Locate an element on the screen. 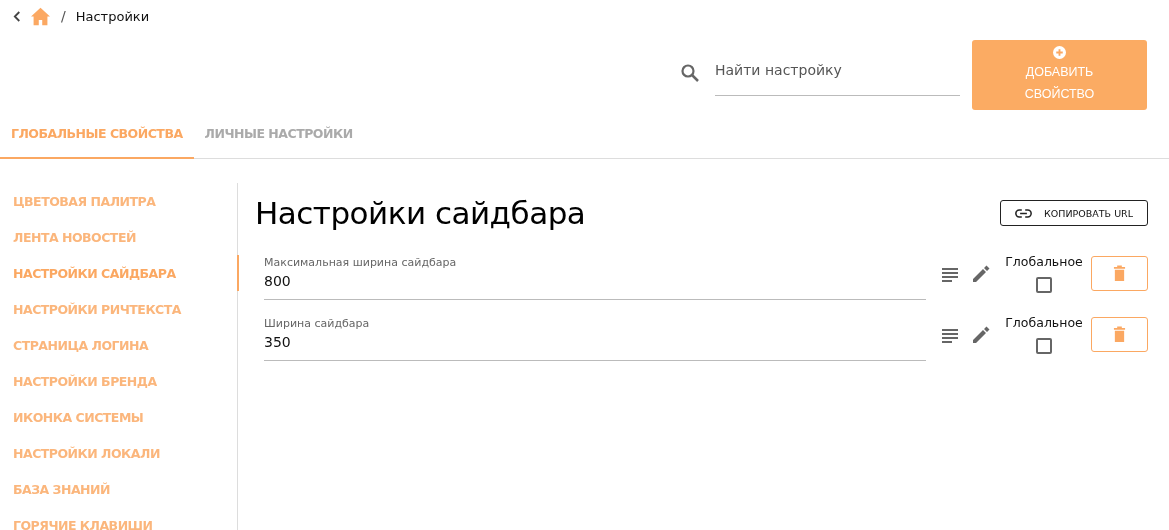  sidebar-item: ГОРЯЧИЕ КЛАВИШИ is located at coordinates (119, 518).